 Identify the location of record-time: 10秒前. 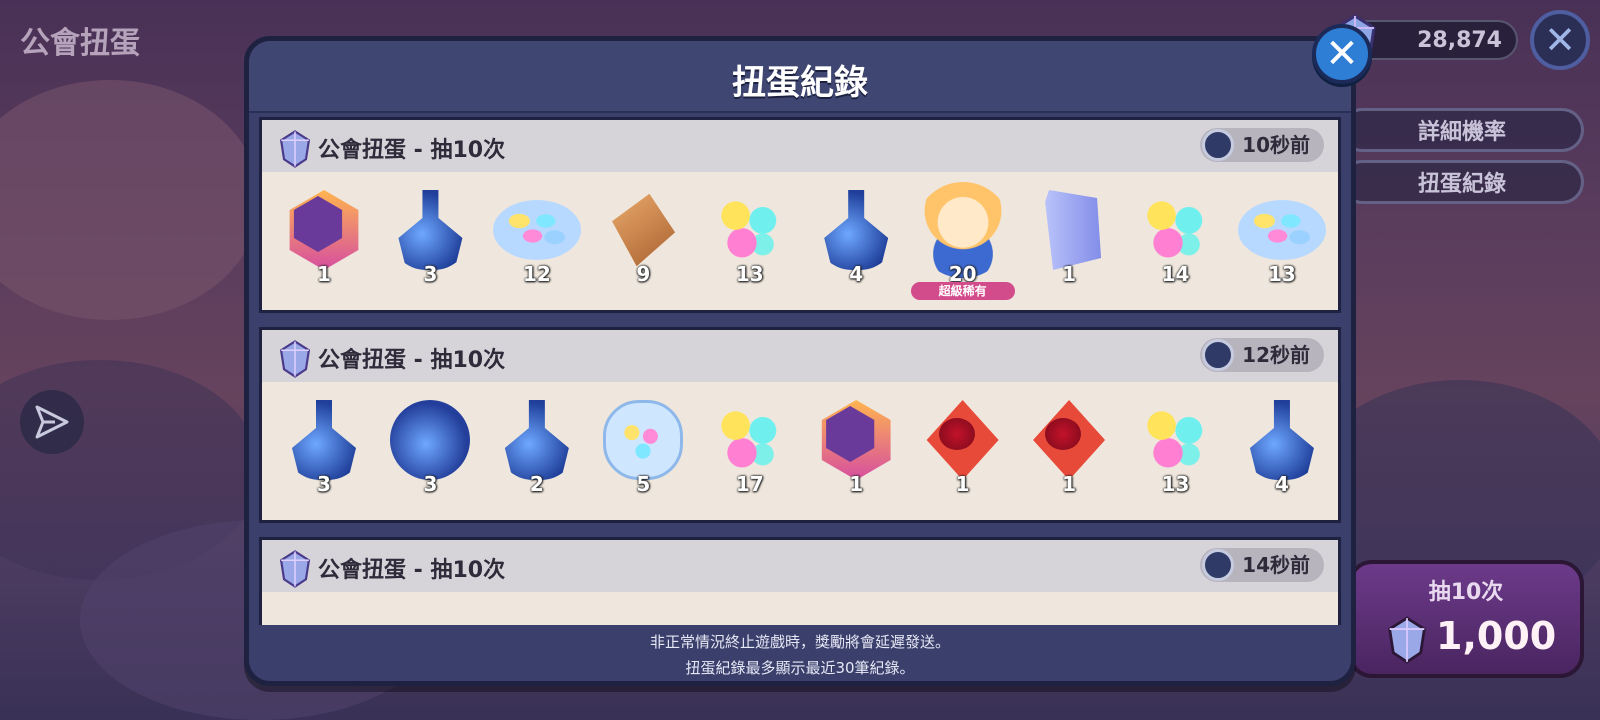
(1262, 145).